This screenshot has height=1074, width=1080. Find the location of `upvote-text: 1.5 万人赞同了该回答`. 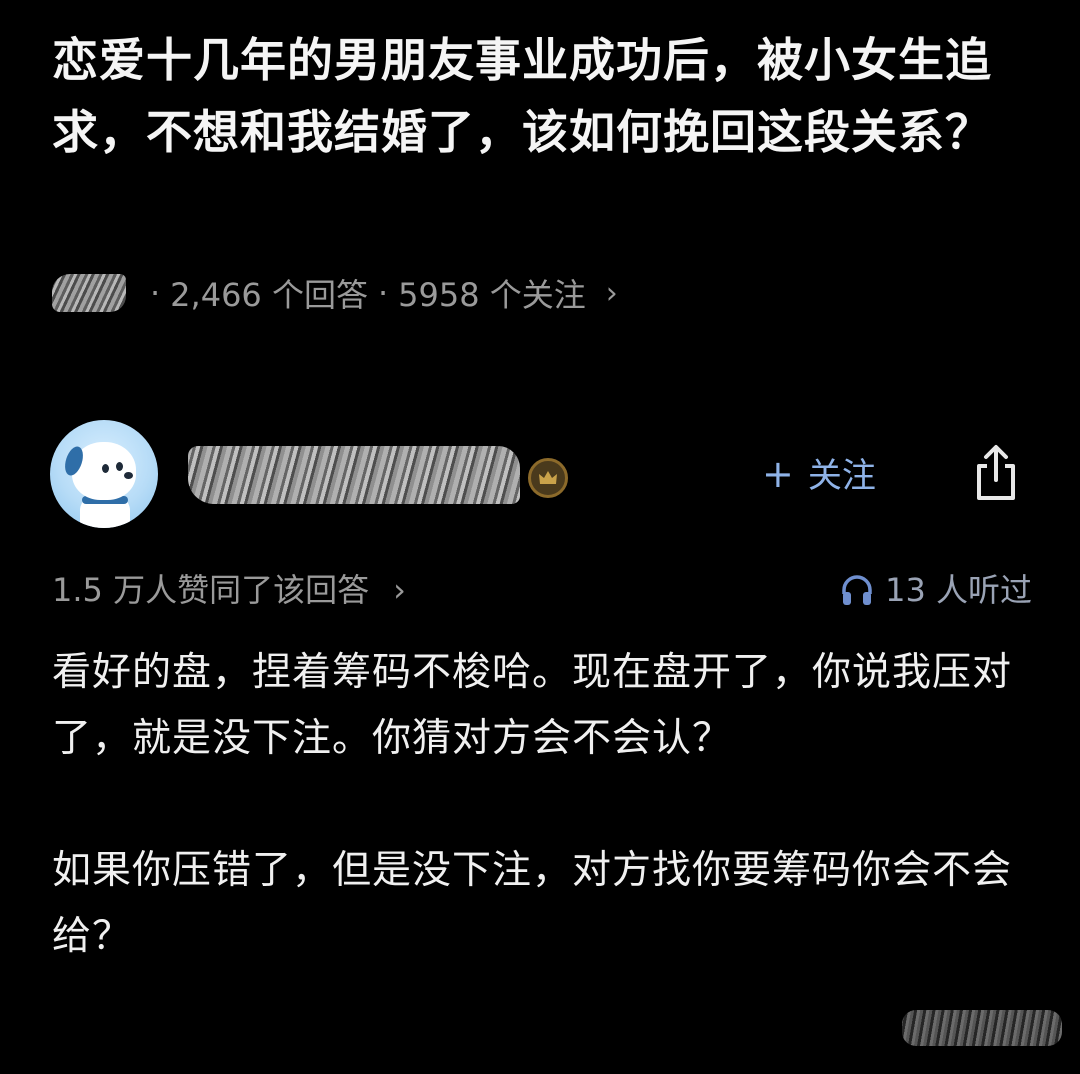

upvote-text: 1.5 万人赞同了该回答 is located at coordinates (211, 590).